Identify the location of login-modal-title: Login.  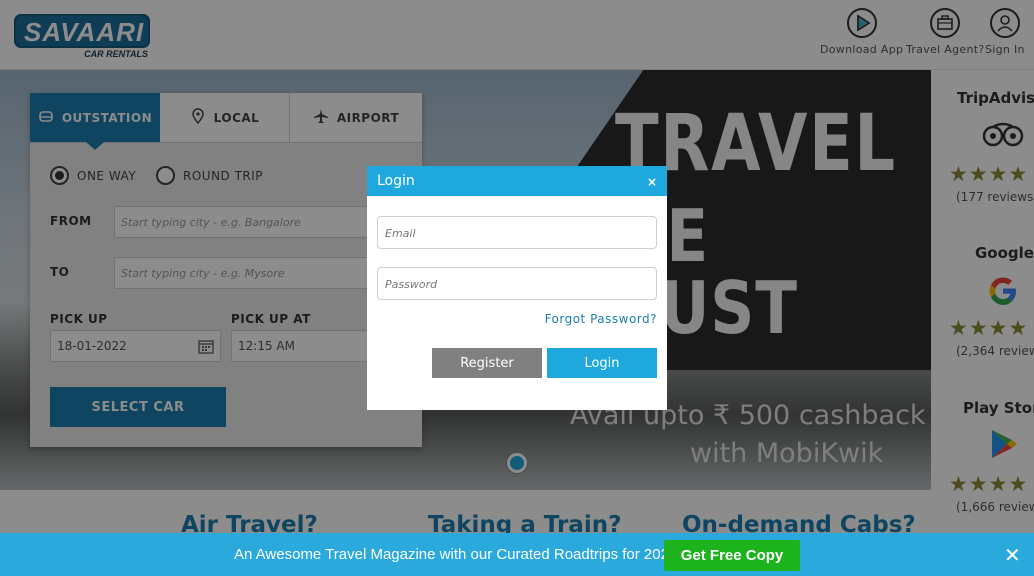
(396, 181).